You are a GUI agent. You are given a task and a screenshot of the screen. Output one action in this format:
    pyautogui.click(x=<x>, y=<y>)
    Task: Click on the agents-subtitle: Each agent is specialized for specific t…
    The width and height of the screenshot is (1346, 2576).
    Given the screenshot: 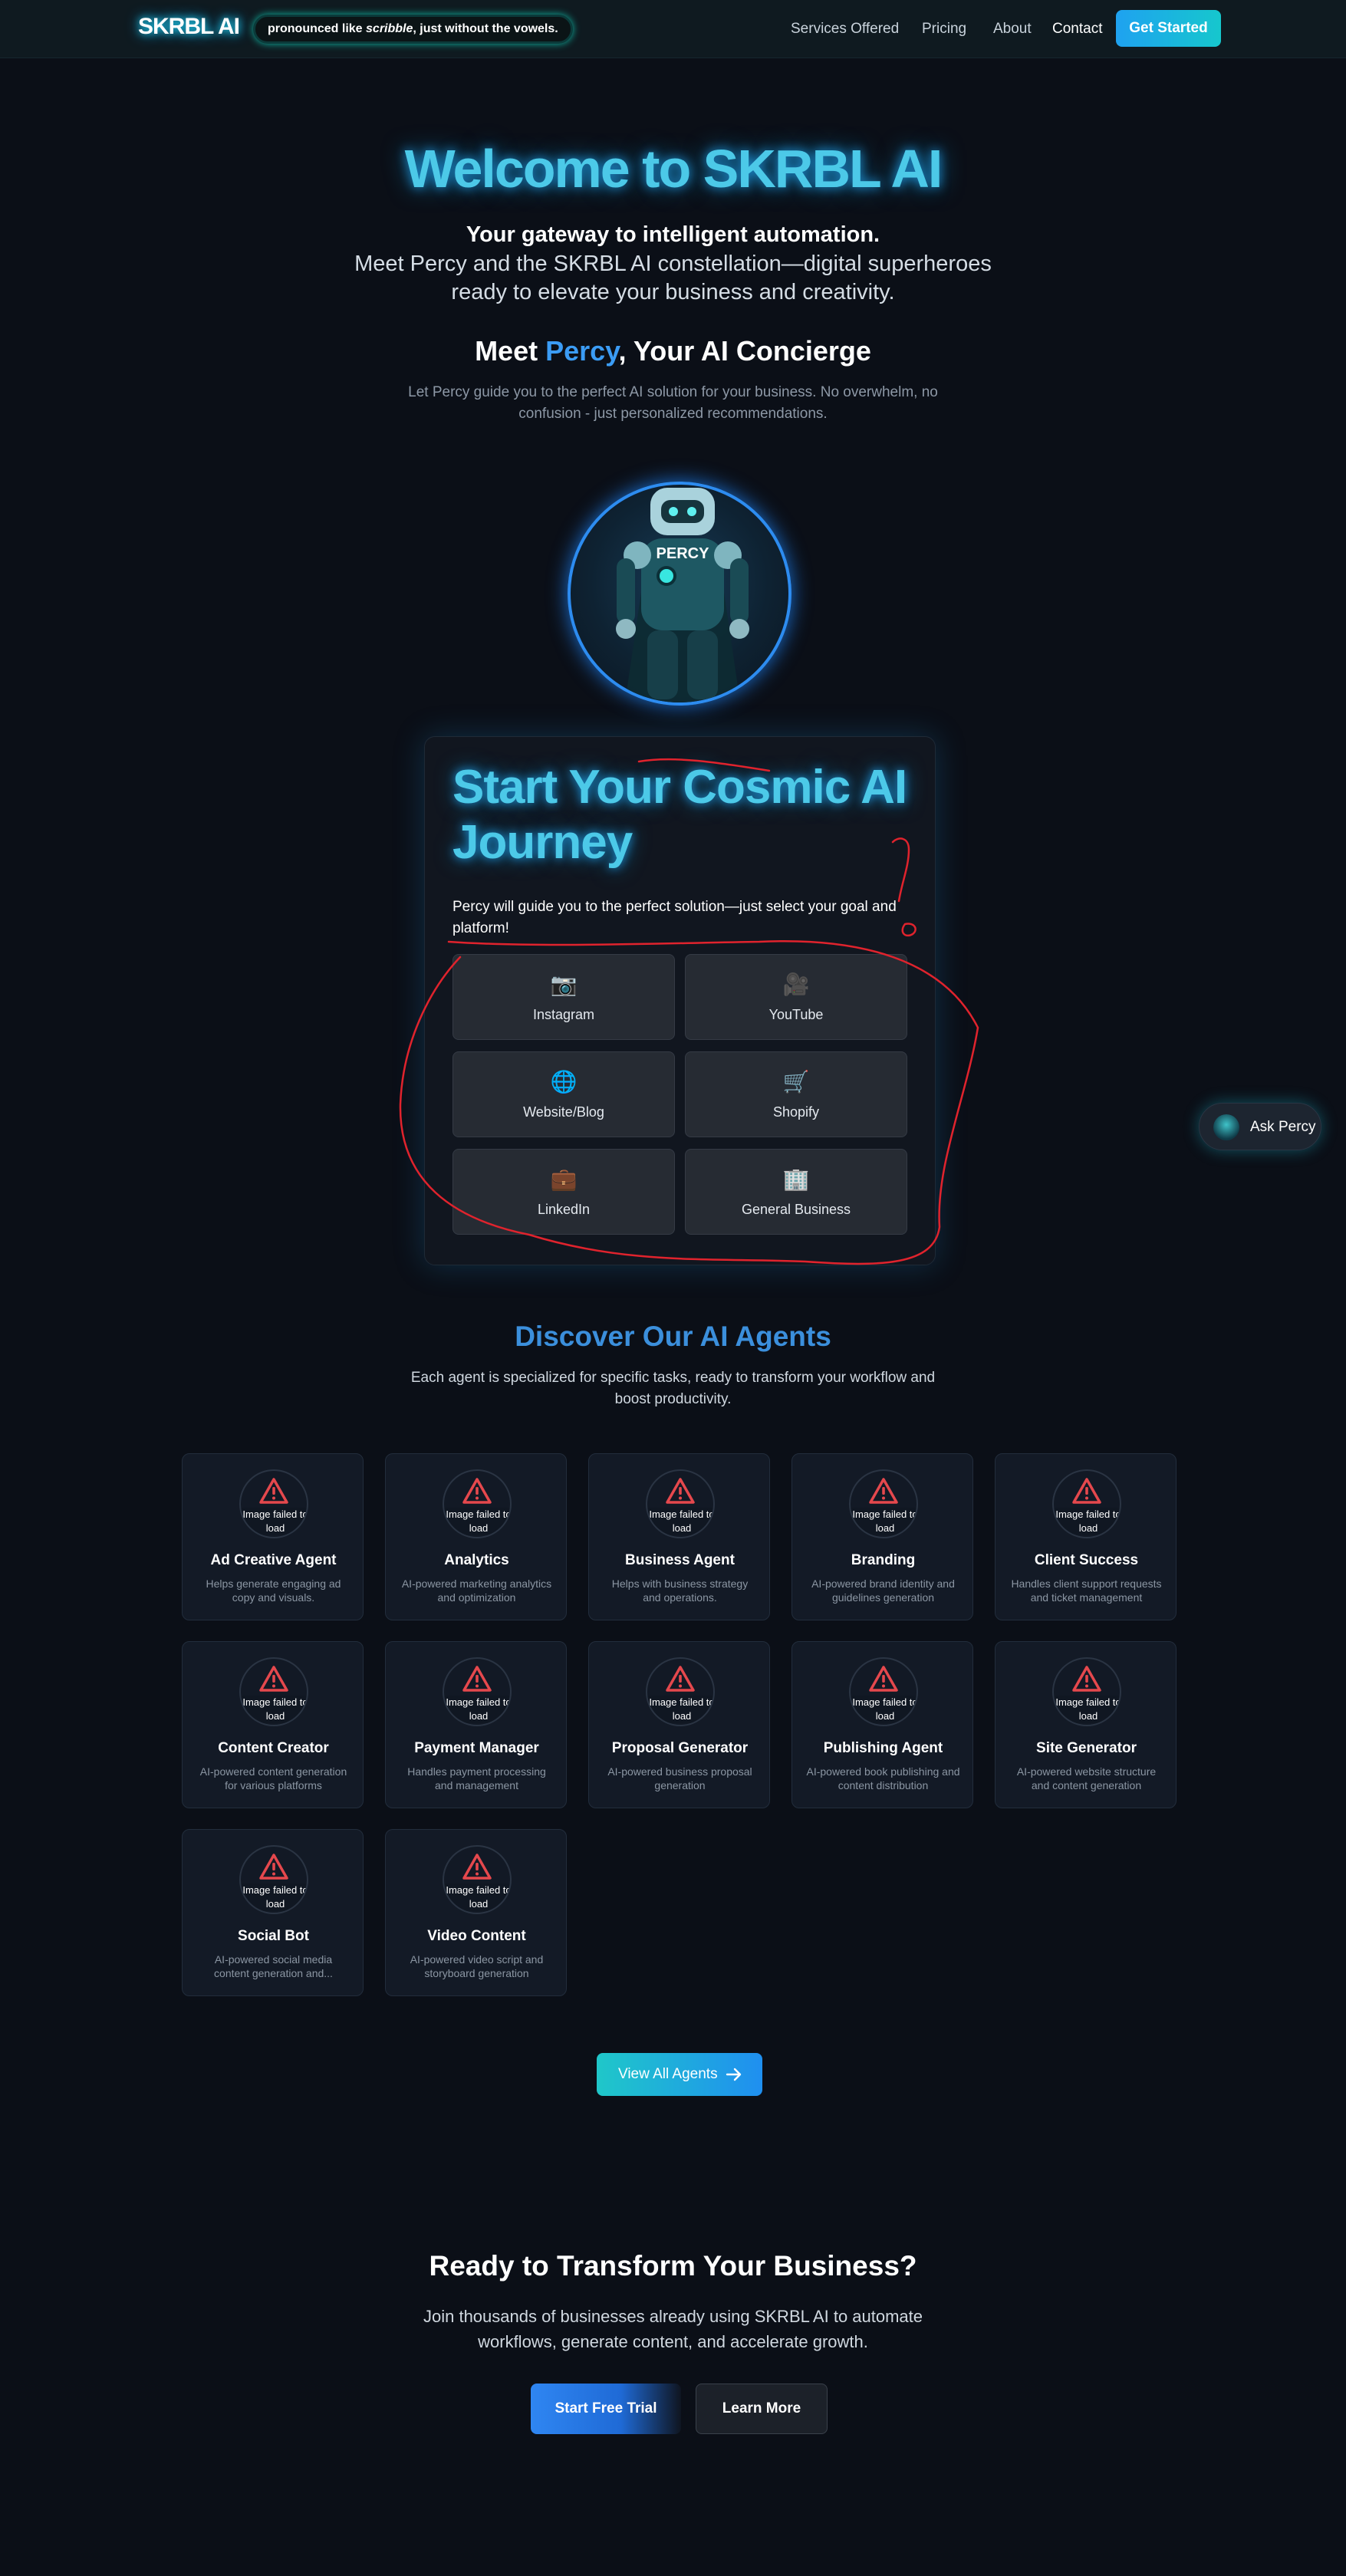 What is the action you would take?
    pyautogui.click(x=673, y=1388)
    